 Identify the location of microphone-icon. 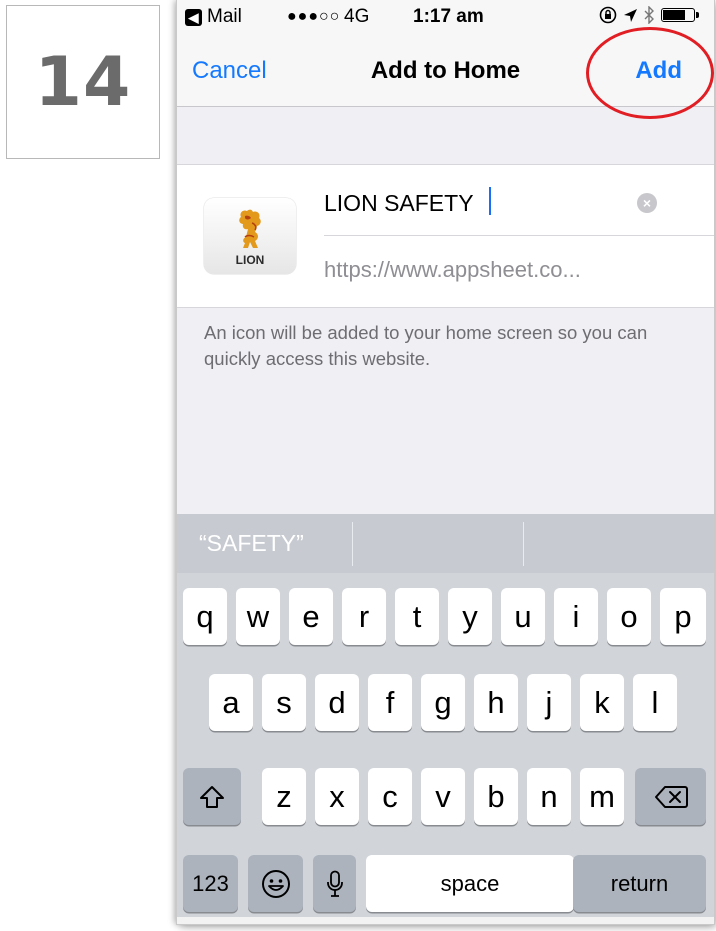
(334, 883).